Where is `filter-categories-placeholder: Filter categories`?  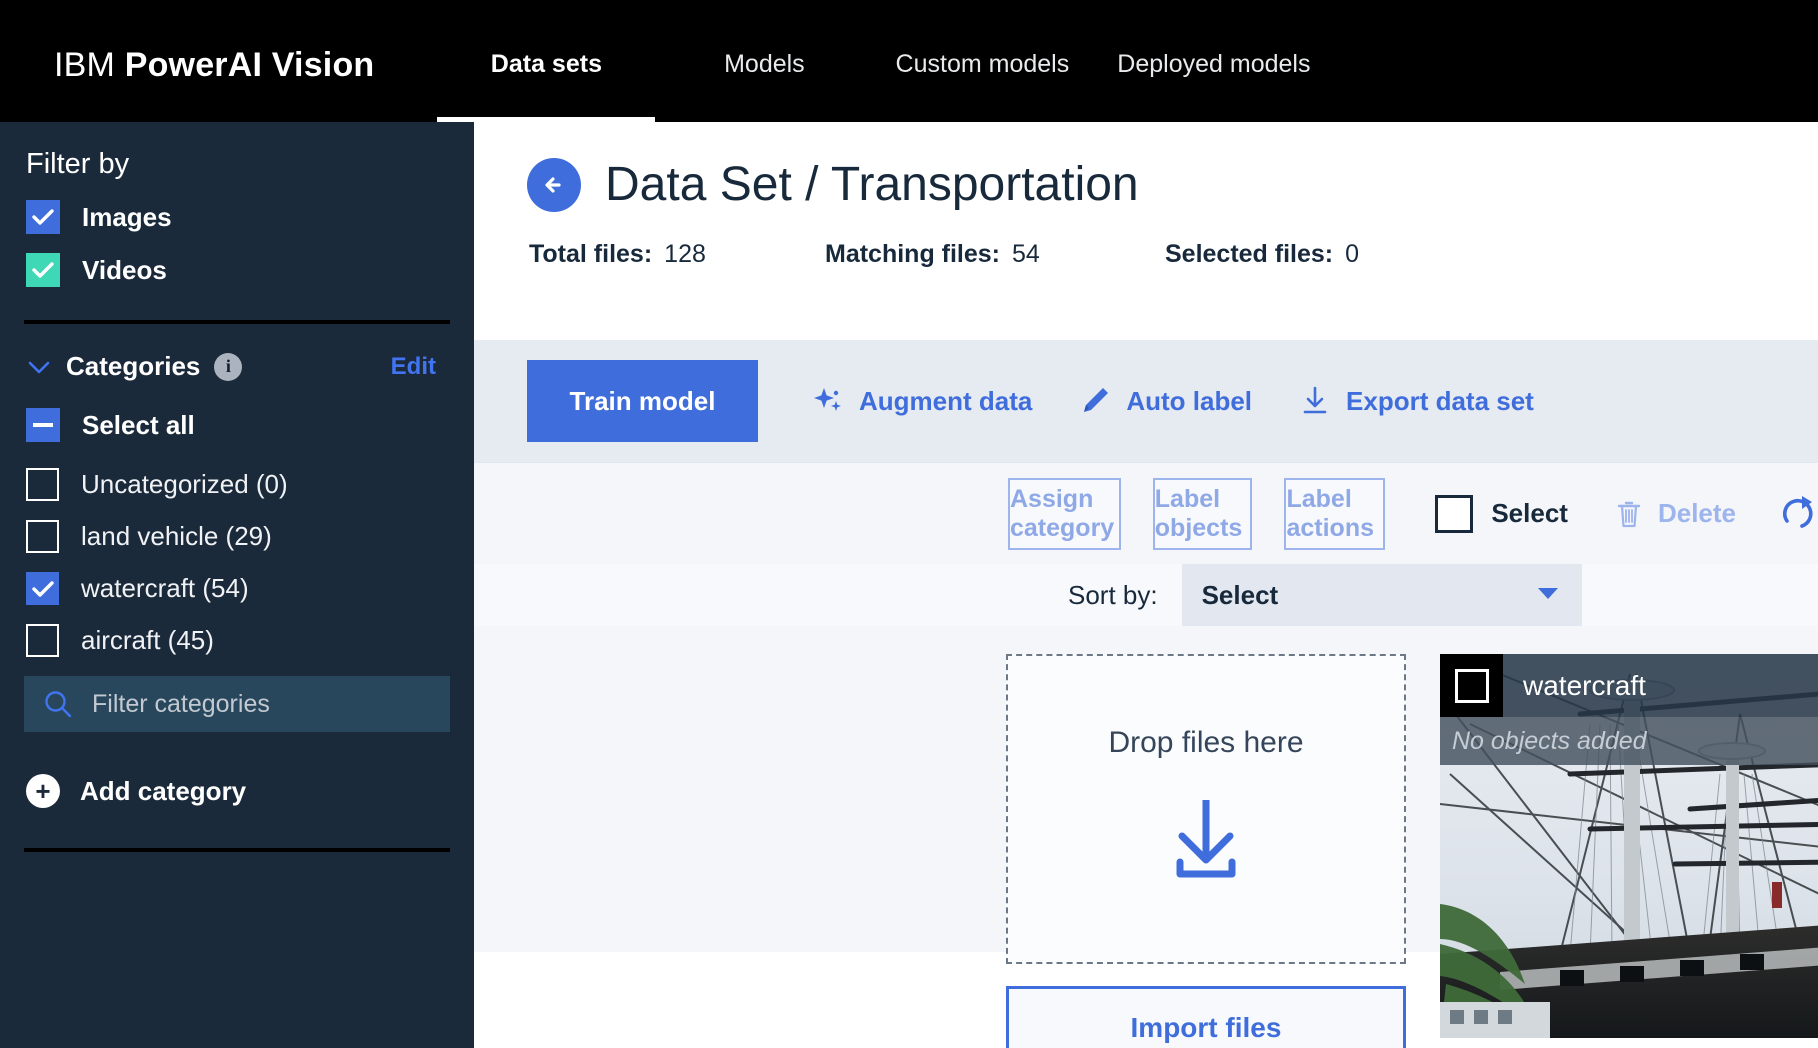 filter-categories-placeholder: Filter categories is located at coordinates (181, 703).